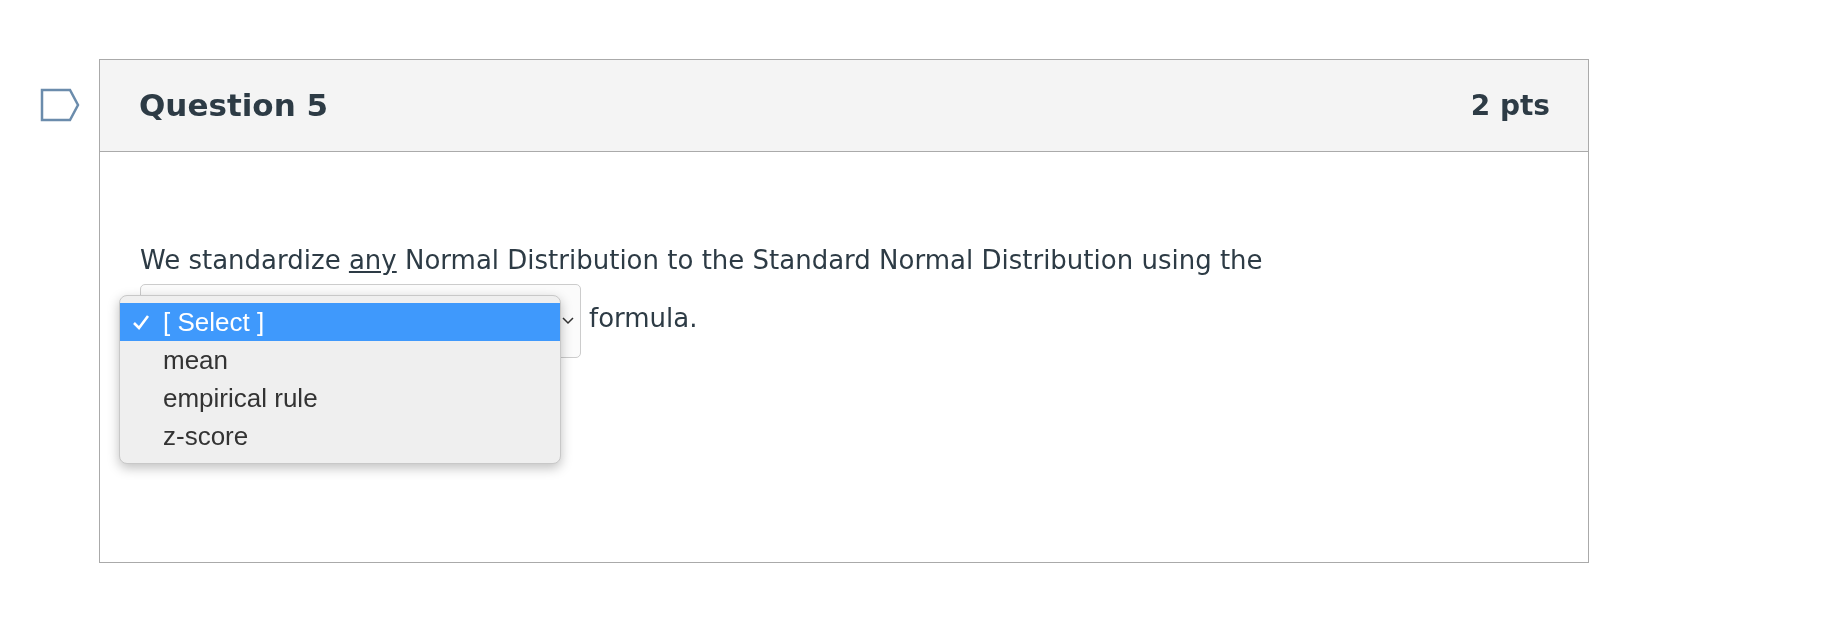  What do you see at coordinates (60, 105) in the screenshot?
I see `flag-icon` at bounding box center [60, 105].